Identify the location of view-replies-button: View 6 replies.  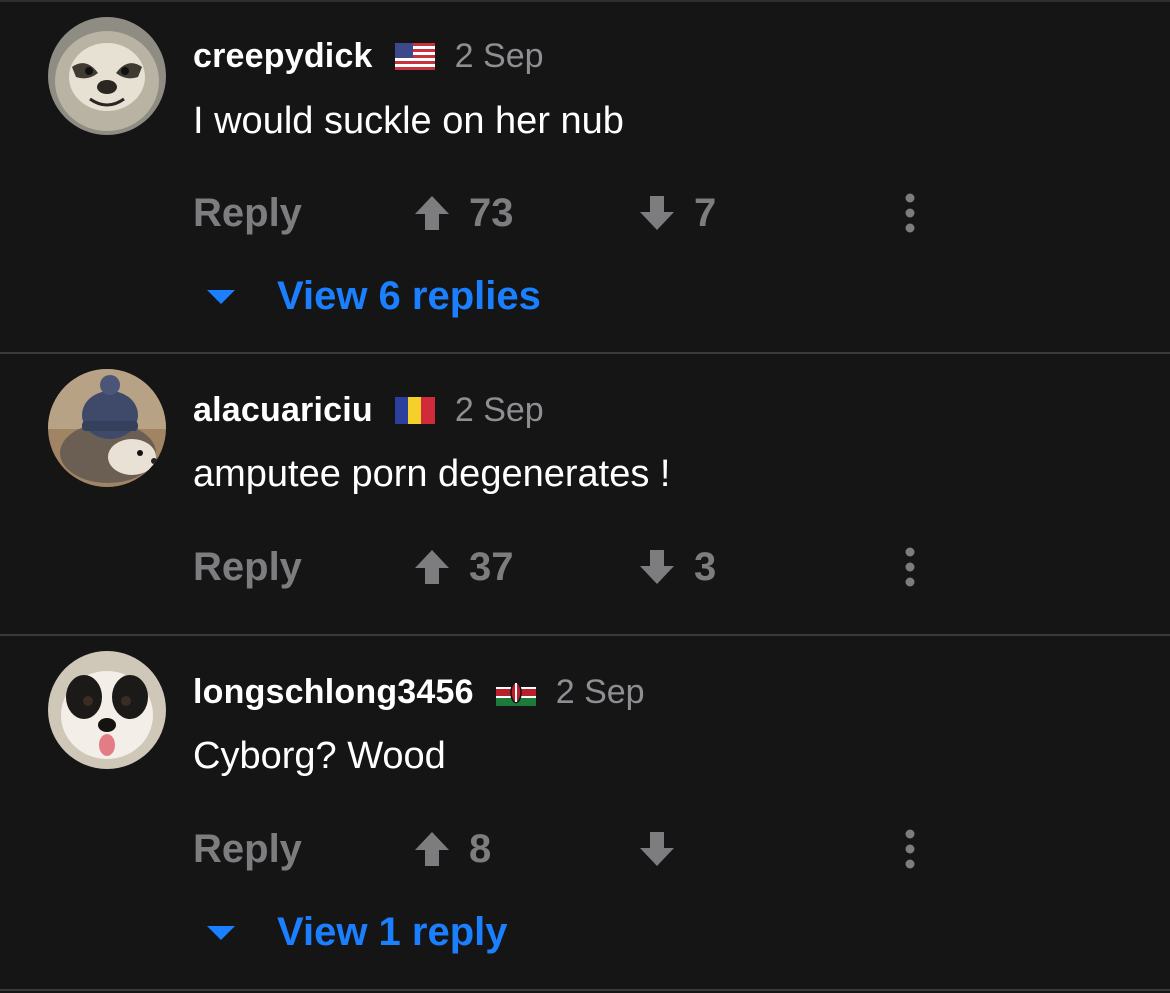
(373, 296).